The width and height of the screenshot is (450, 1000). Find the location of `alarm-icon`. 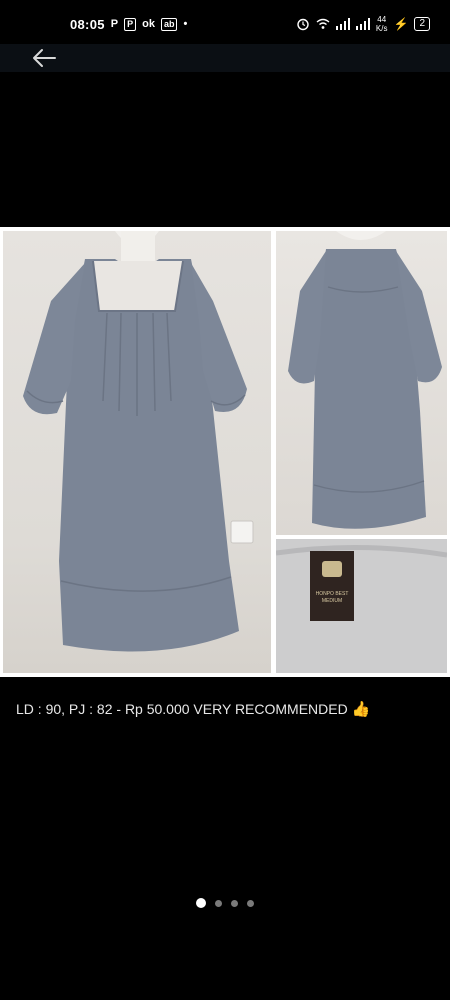

alarm-icon is located at coordinates (303, 24).